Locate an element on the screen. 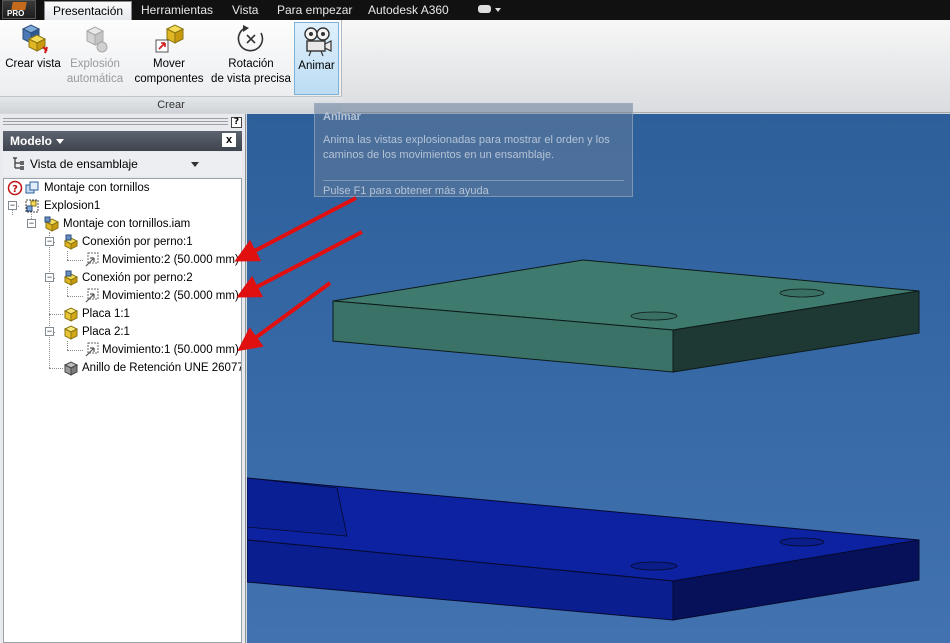 This screenshot has width=950, height=643. browser-title: Modelo is located at coordinates (31, 141).